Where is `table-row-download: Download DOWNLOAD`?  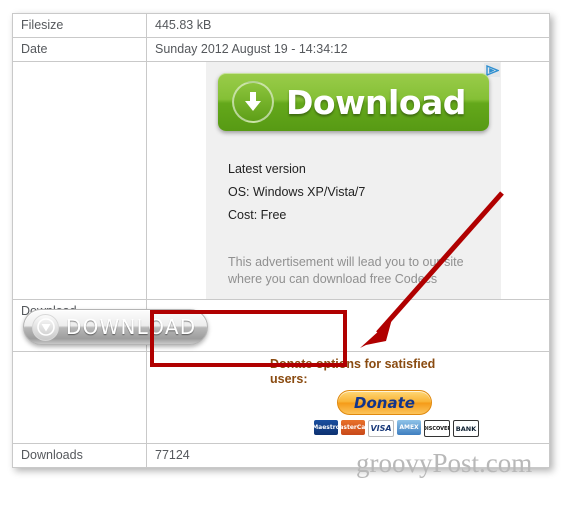 table-row-download: Download DOWNLOAD is located at coordinates (281, 326).